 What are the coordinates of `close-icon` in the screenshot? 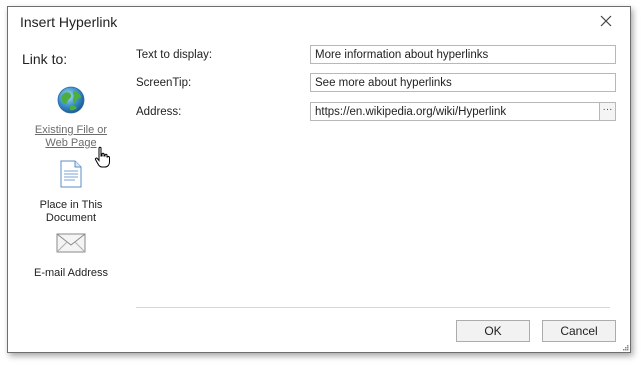 It's located at (606, 21).